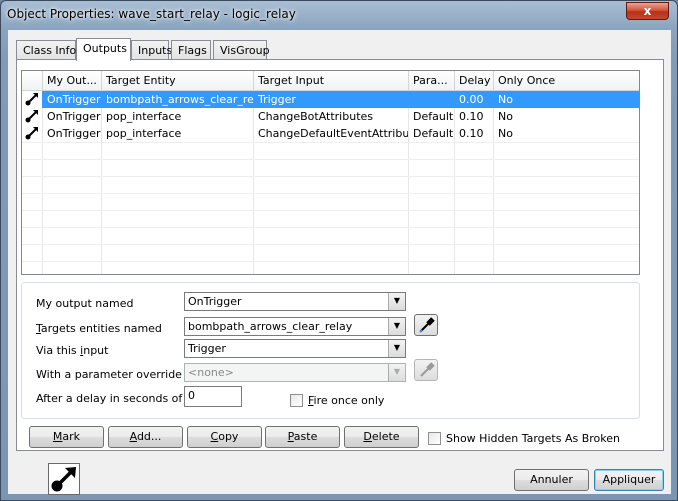 This screenshot has width=678, height=501. What do you see at coordinates (103, 49) in the screenshot?
I see `tab-outputs: Outputs` at bounding box center [103, 49].